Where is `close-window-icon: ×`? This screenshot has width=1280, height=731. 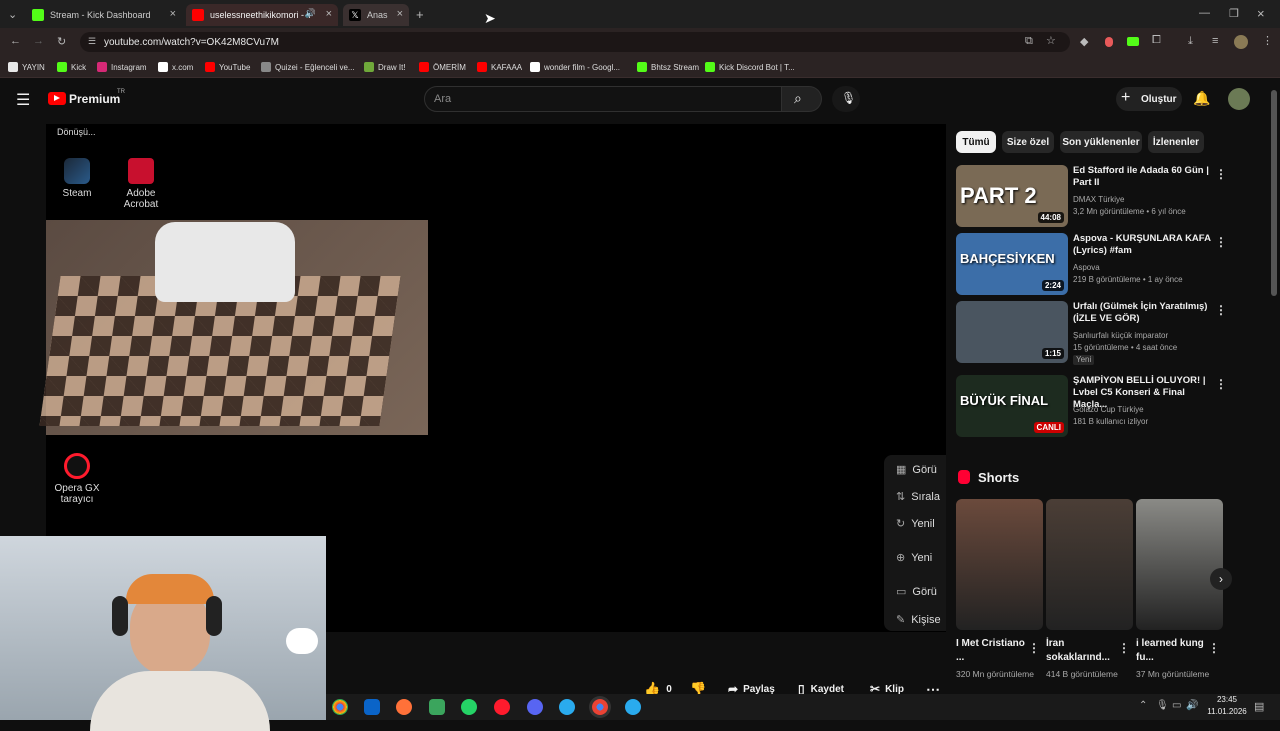 close-window-icon: × is located at coordinates (1261, 13).